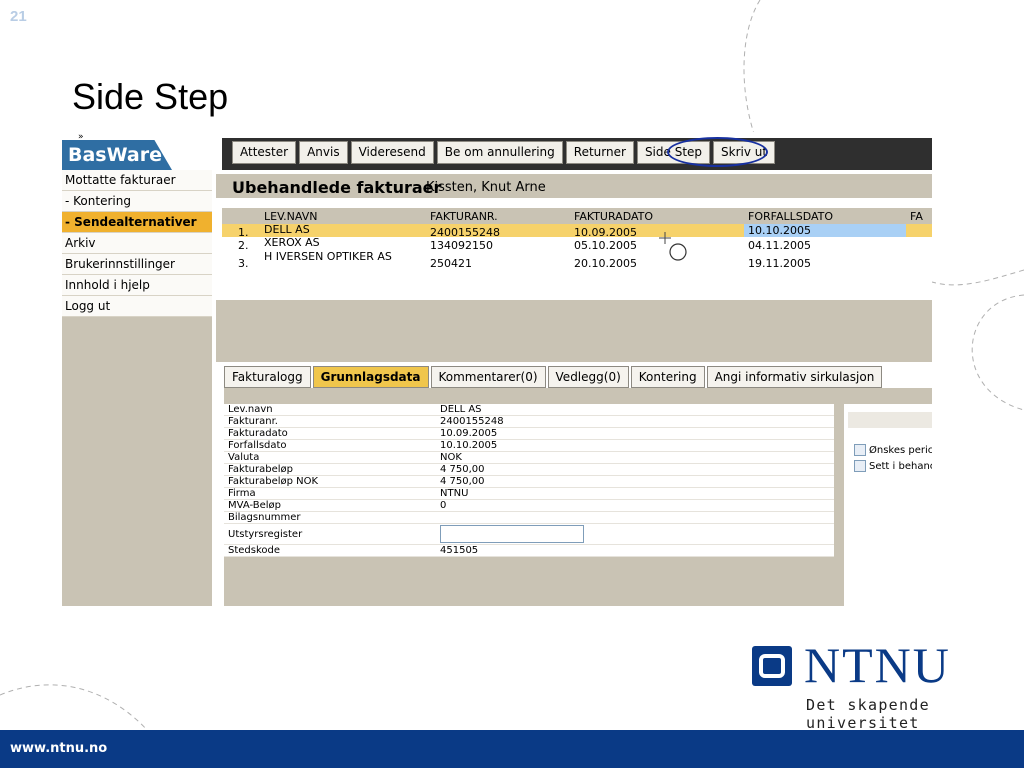  Describe the element at coordinates (599, 152) in the screenshot. I see `toolbar-button: Returner` at that location.